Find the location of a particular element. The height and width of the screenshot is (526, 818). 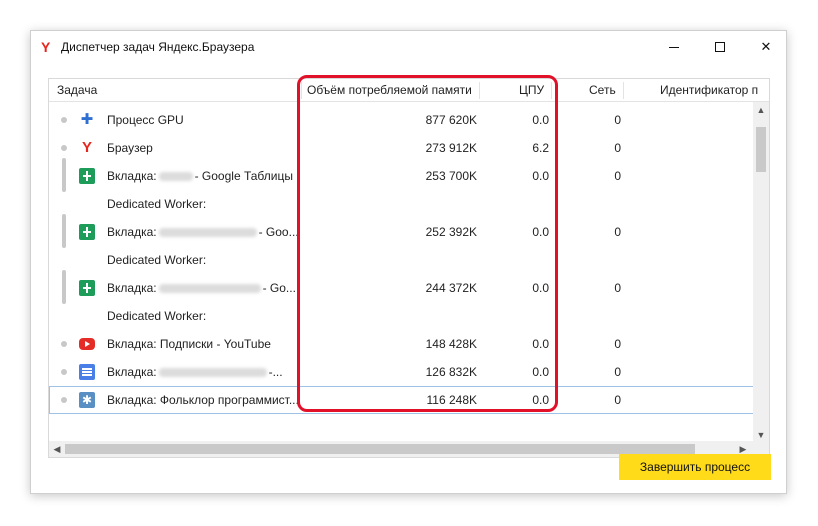

maximize-icon is located at coordinates (720, 47).